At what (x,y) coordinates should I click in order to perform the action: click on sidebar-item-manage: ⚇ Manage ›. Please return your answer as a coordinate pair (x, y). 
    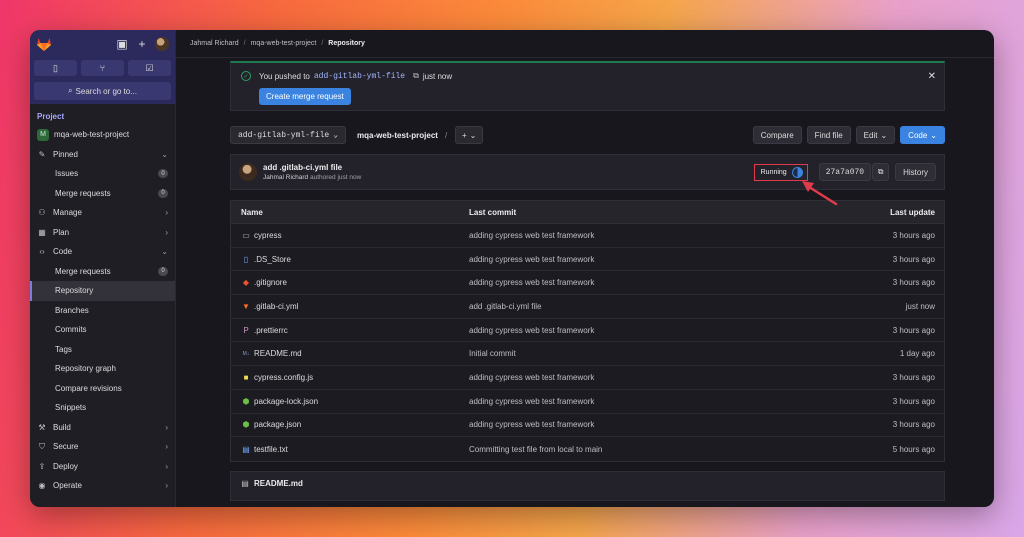
    Looking at the image, I should click on (102, 213).